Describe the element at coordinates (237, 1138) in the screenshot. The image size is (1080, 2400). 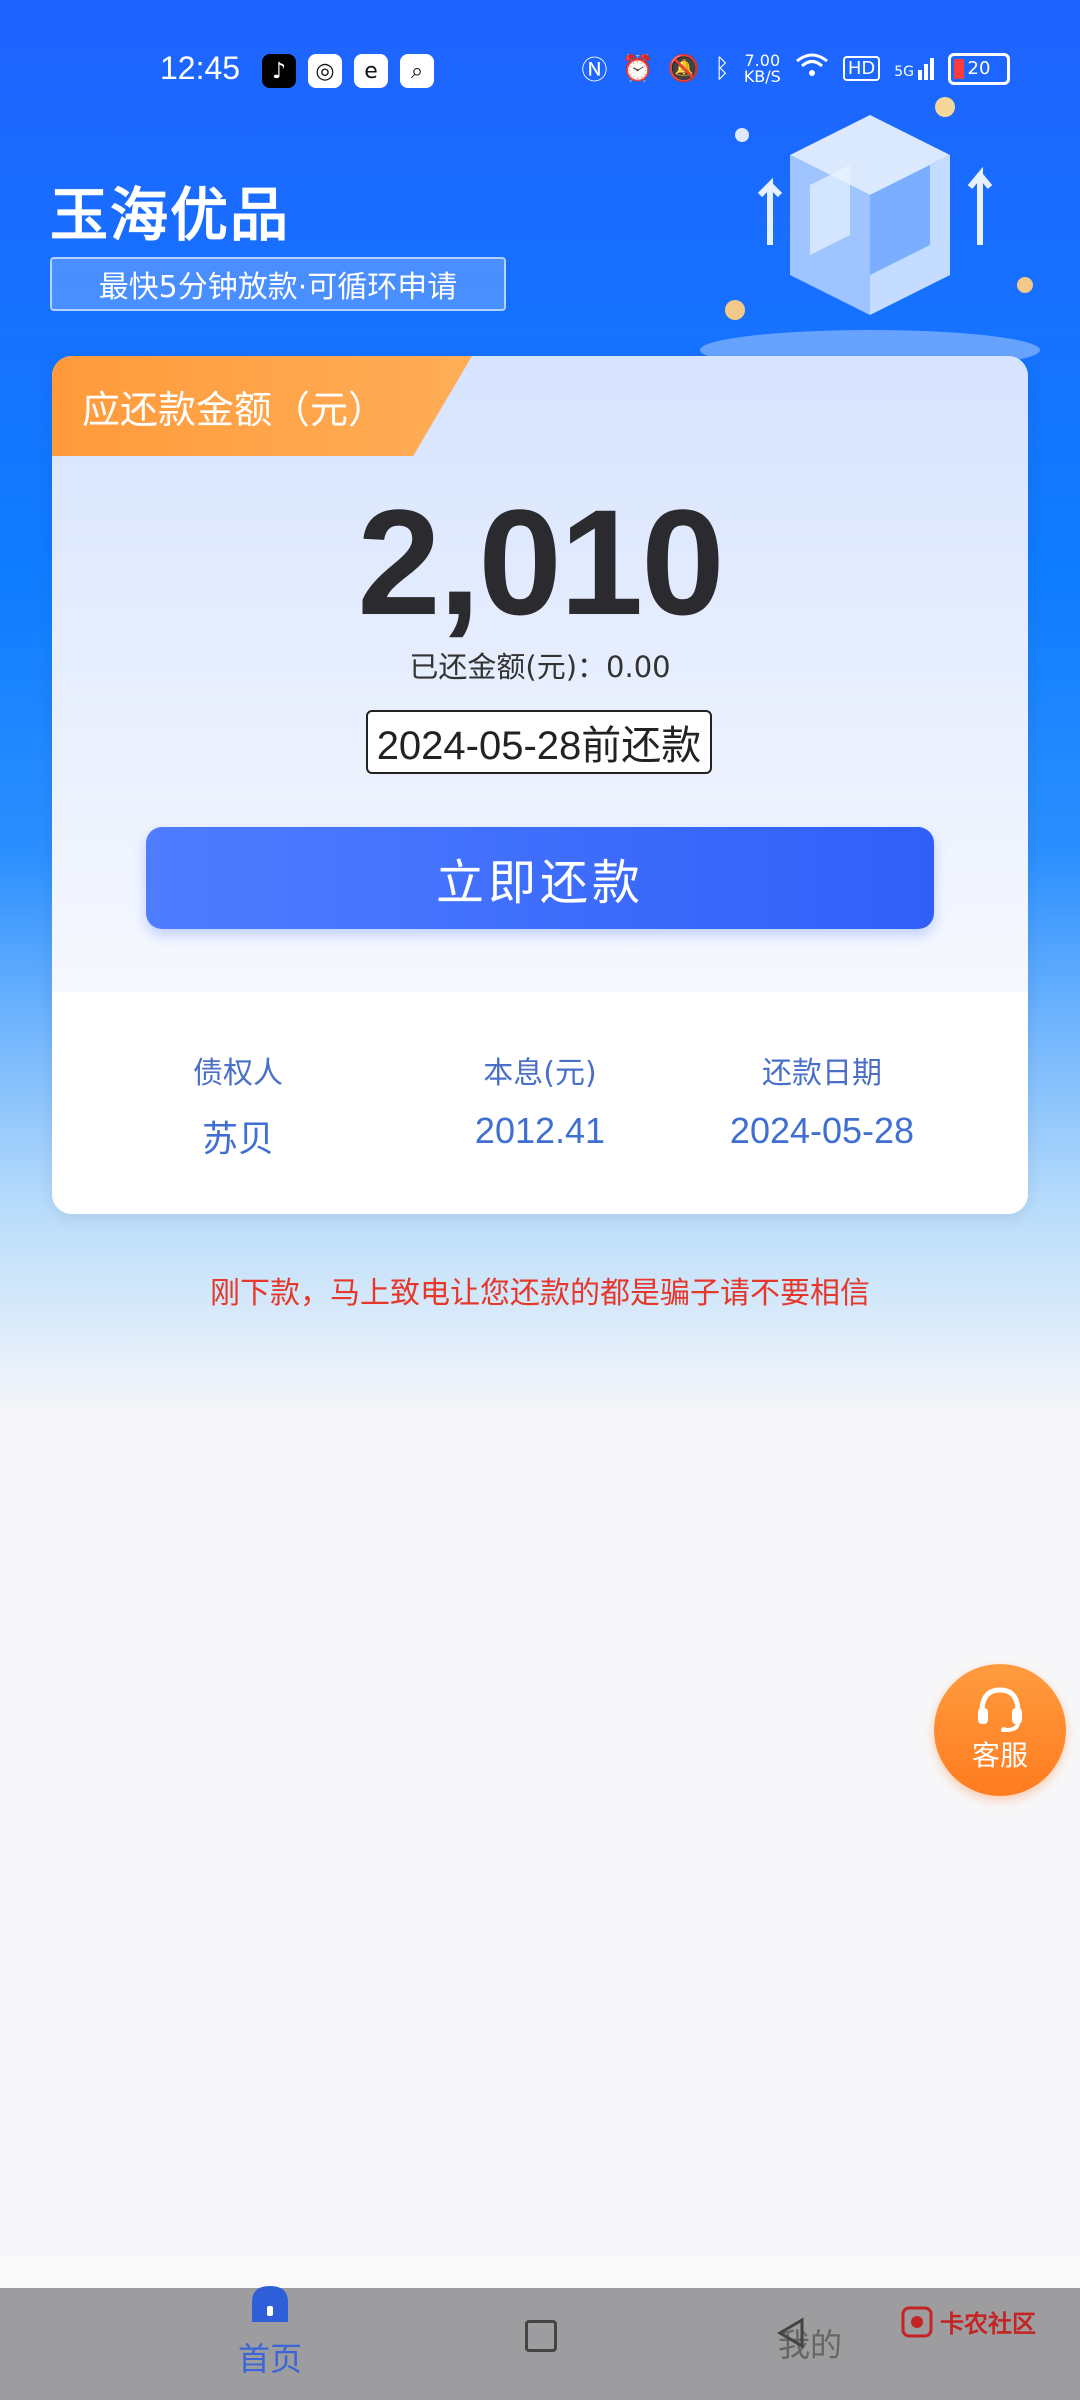
I see `creditor-value: 苏贝` at that location.